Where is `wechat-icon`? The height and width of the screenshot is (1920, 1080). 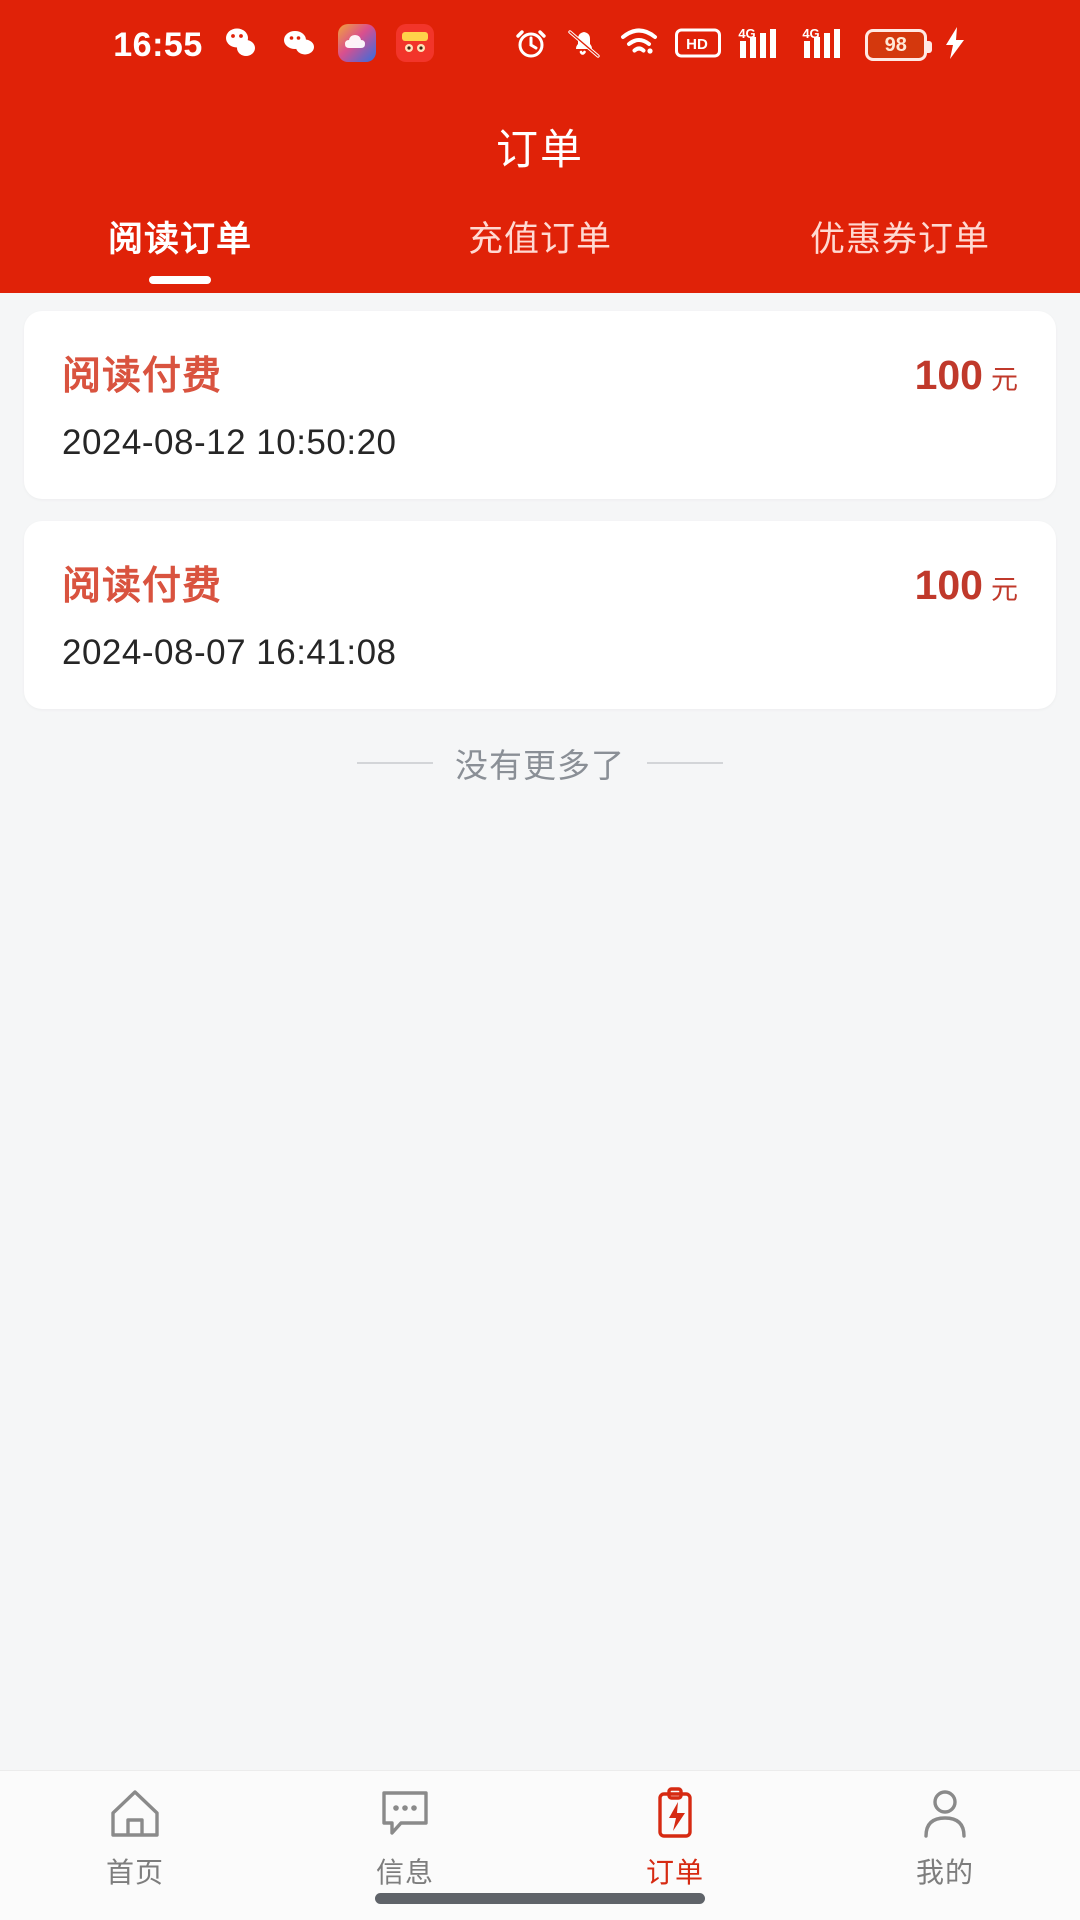
wechat-icon is located at coordinates (299, 45).